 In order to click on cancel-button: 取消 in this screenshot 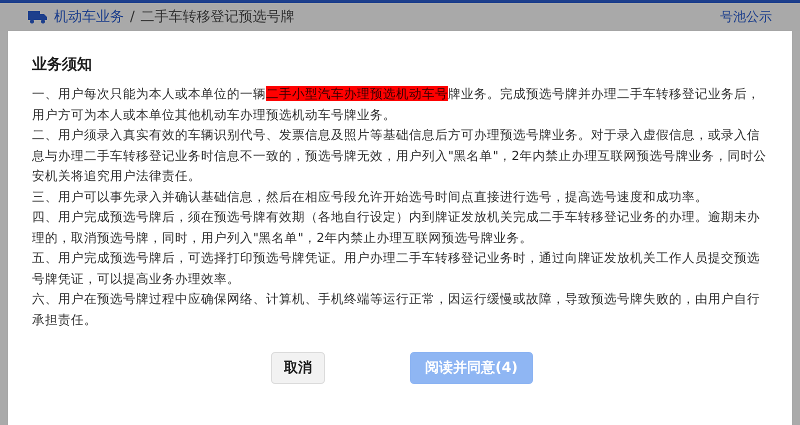, I will do `click(298, 368)`.